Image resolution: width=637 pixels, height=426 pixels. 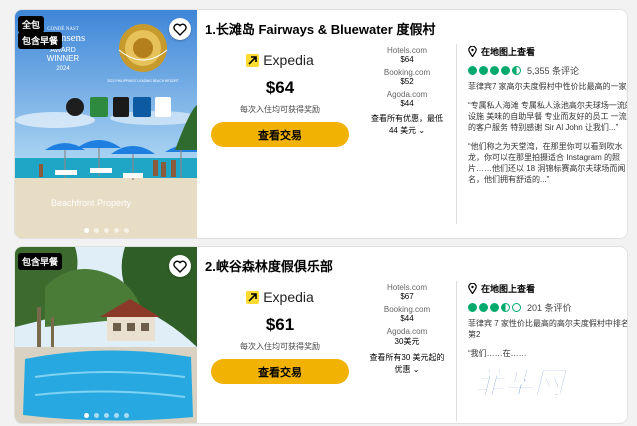 I want to click on award-text: WINNER, so click(x=63, y=58).